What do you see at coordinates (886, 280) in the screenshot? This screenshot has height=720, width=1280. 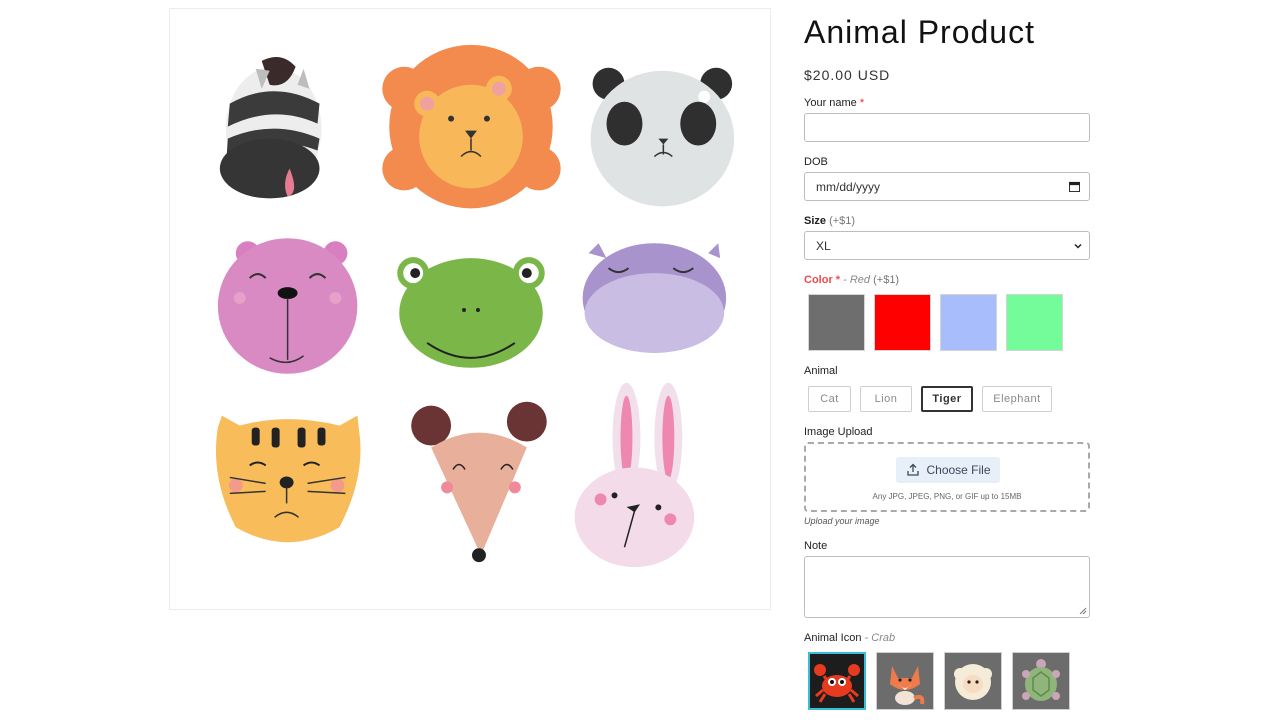 I see `color-surcharge: (+$1)` at bounding box center [886, 280].